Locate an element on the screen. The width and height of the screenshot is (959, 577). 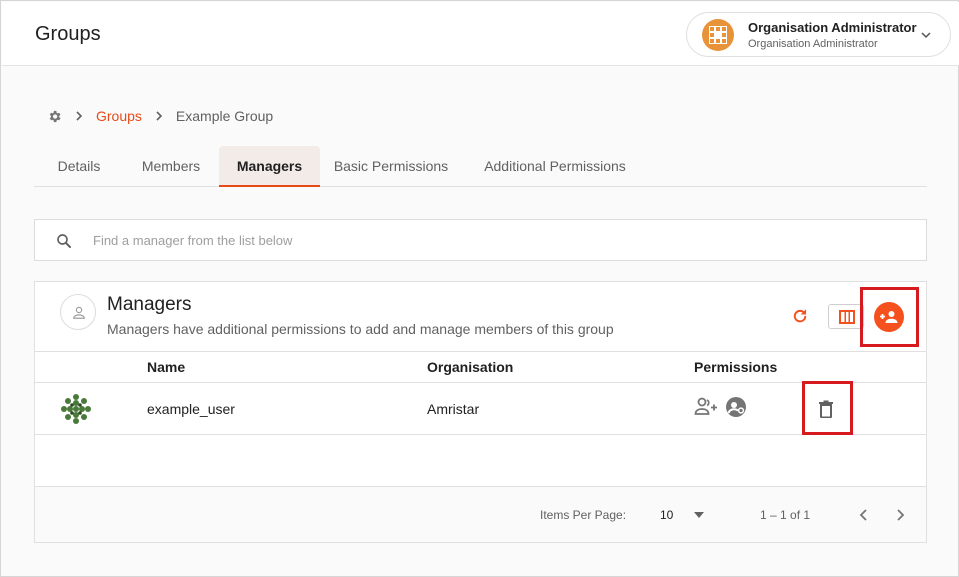
caret-down-icon is located at coordinates (699, 515).